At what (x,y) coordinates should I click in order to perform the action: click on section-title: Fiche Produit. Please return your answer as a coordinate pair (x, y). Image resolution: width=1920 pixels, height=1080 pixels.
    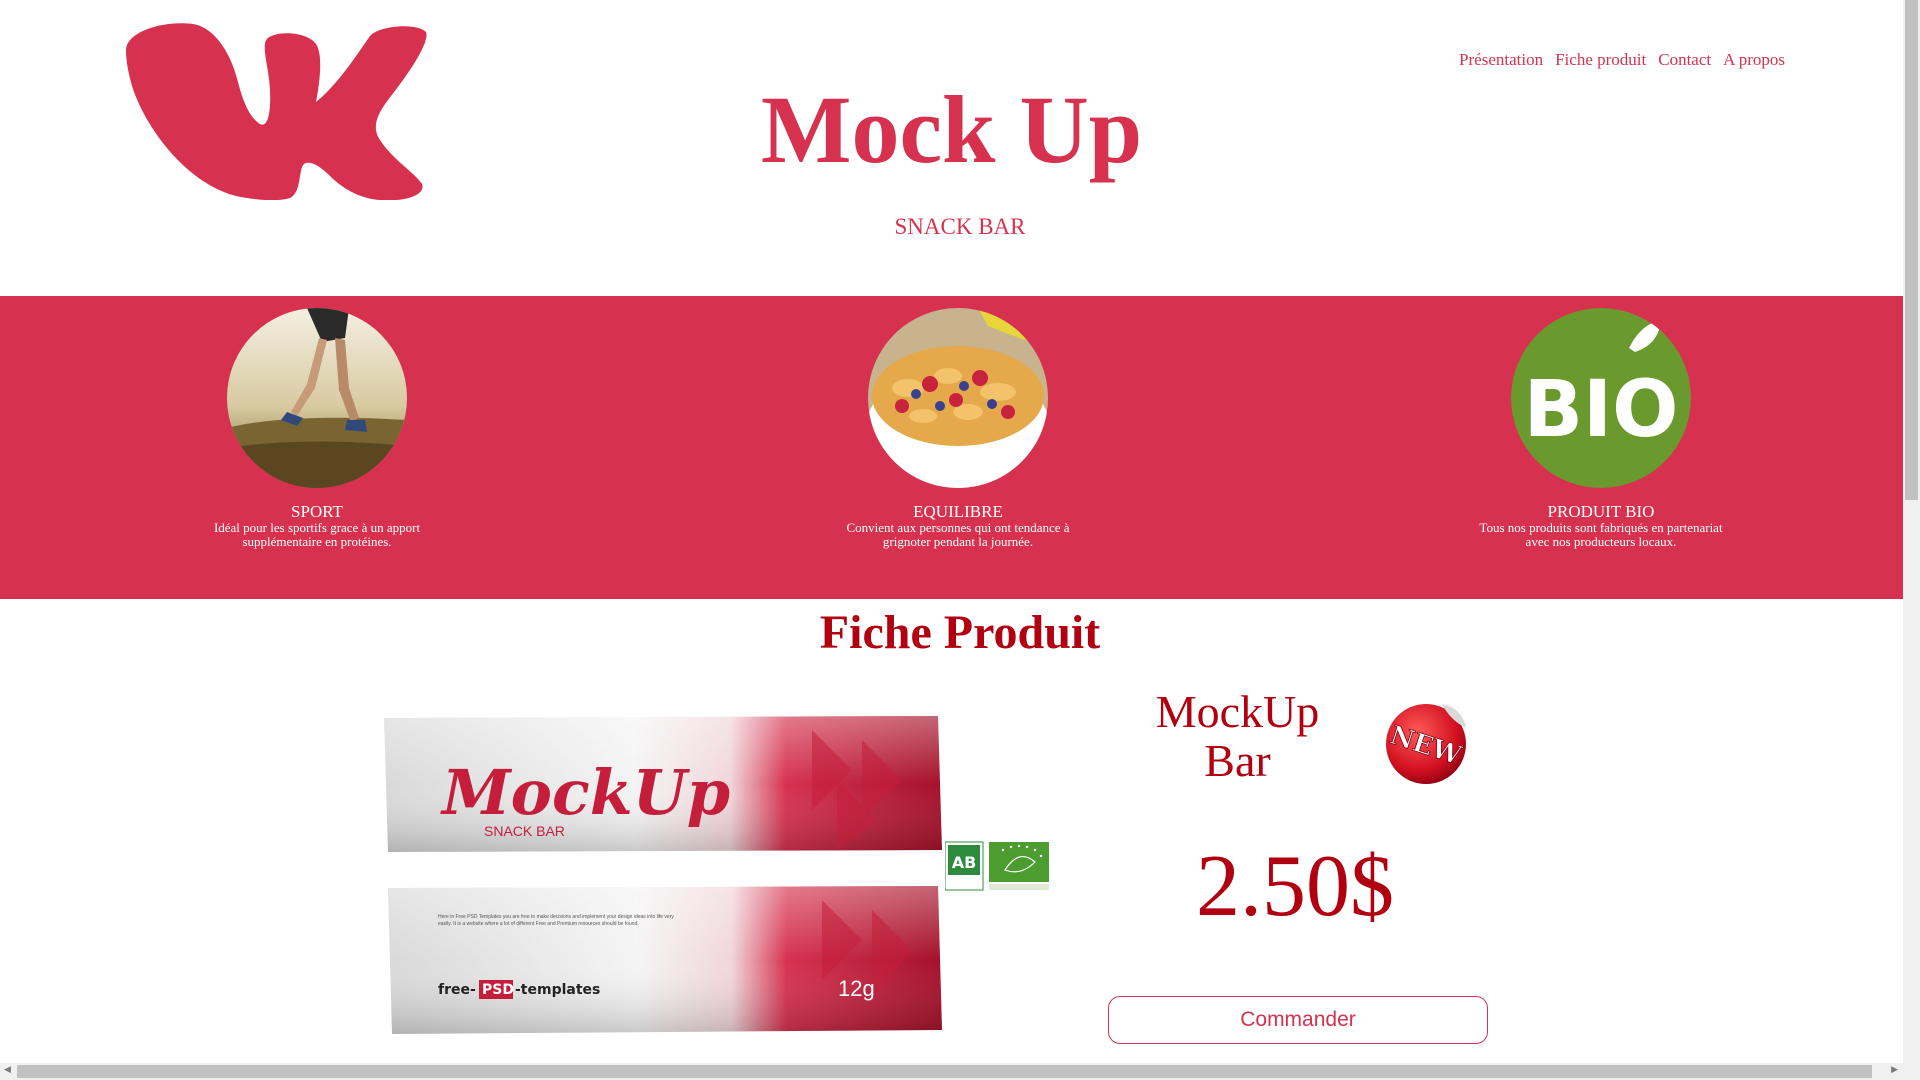
    Looking at the image, I should click on (960, 632).